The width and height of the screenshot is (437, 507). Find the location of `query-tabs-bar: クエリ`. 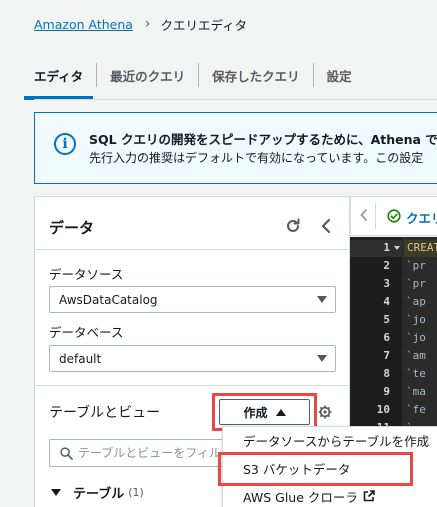

query-tabs-bar: クエリ is located at coordinates (393, 216).